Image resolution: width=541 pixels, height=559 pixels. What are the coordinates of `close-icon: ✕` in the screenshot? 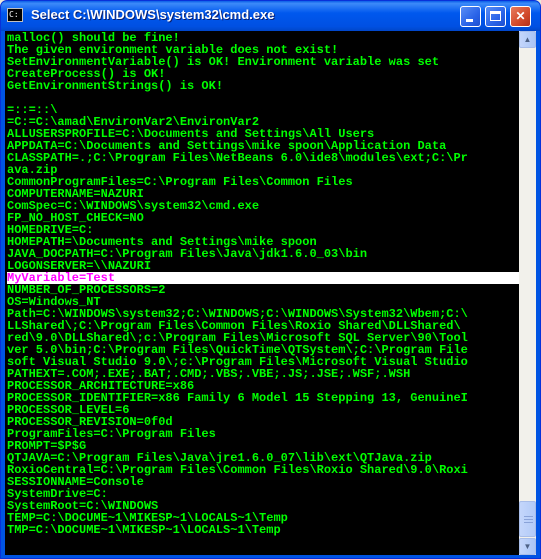 It's located at (520, 16).